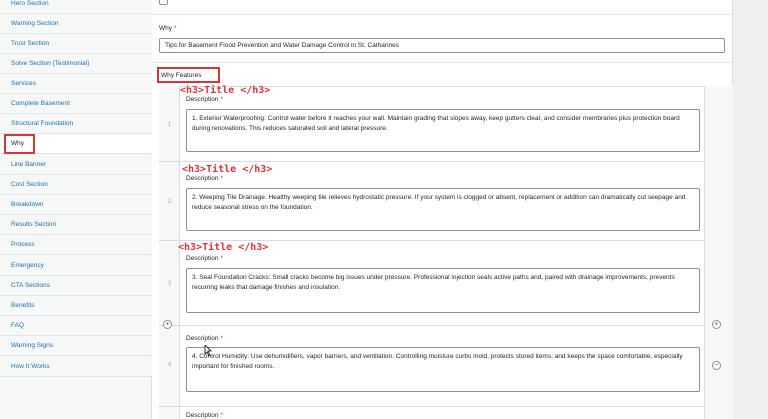  Describe the element at coordinates (76, 367) in the screenshot. I see `sidebar-item-how-it-works: How It Works` at that location.